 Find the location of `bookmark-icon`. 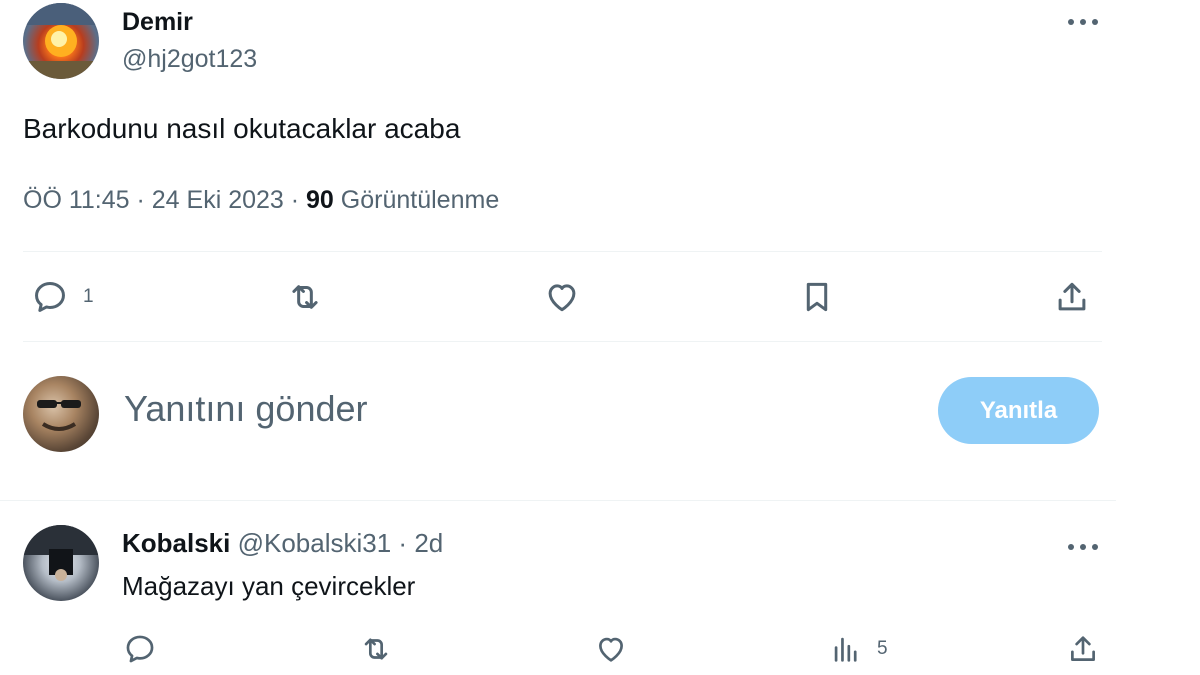

bookmark-icon is located at coordinates (817, 297).